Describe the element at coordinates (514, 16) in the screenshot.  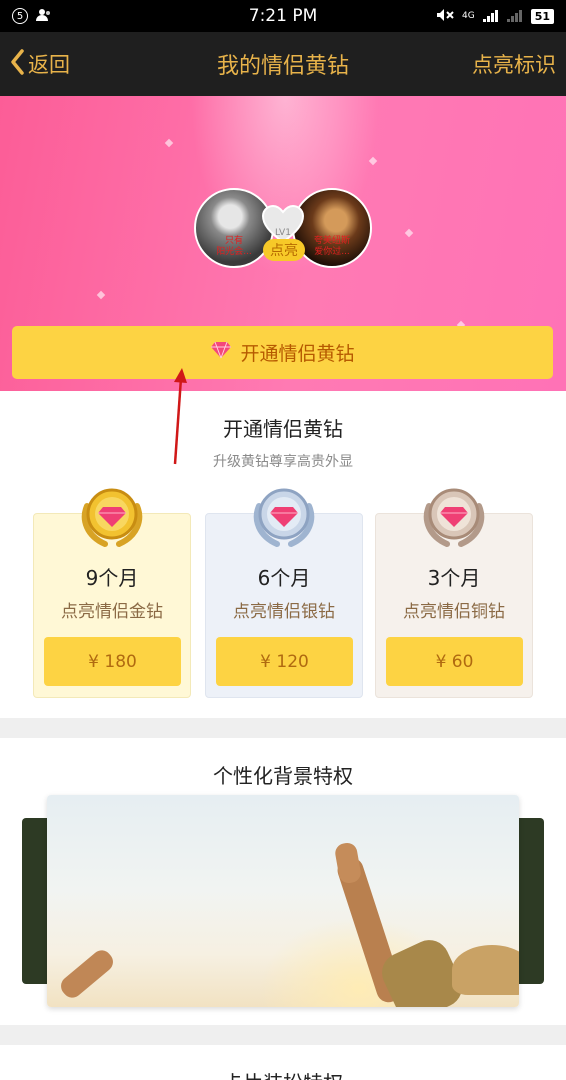
I see `signal-empty-icon` at that location.